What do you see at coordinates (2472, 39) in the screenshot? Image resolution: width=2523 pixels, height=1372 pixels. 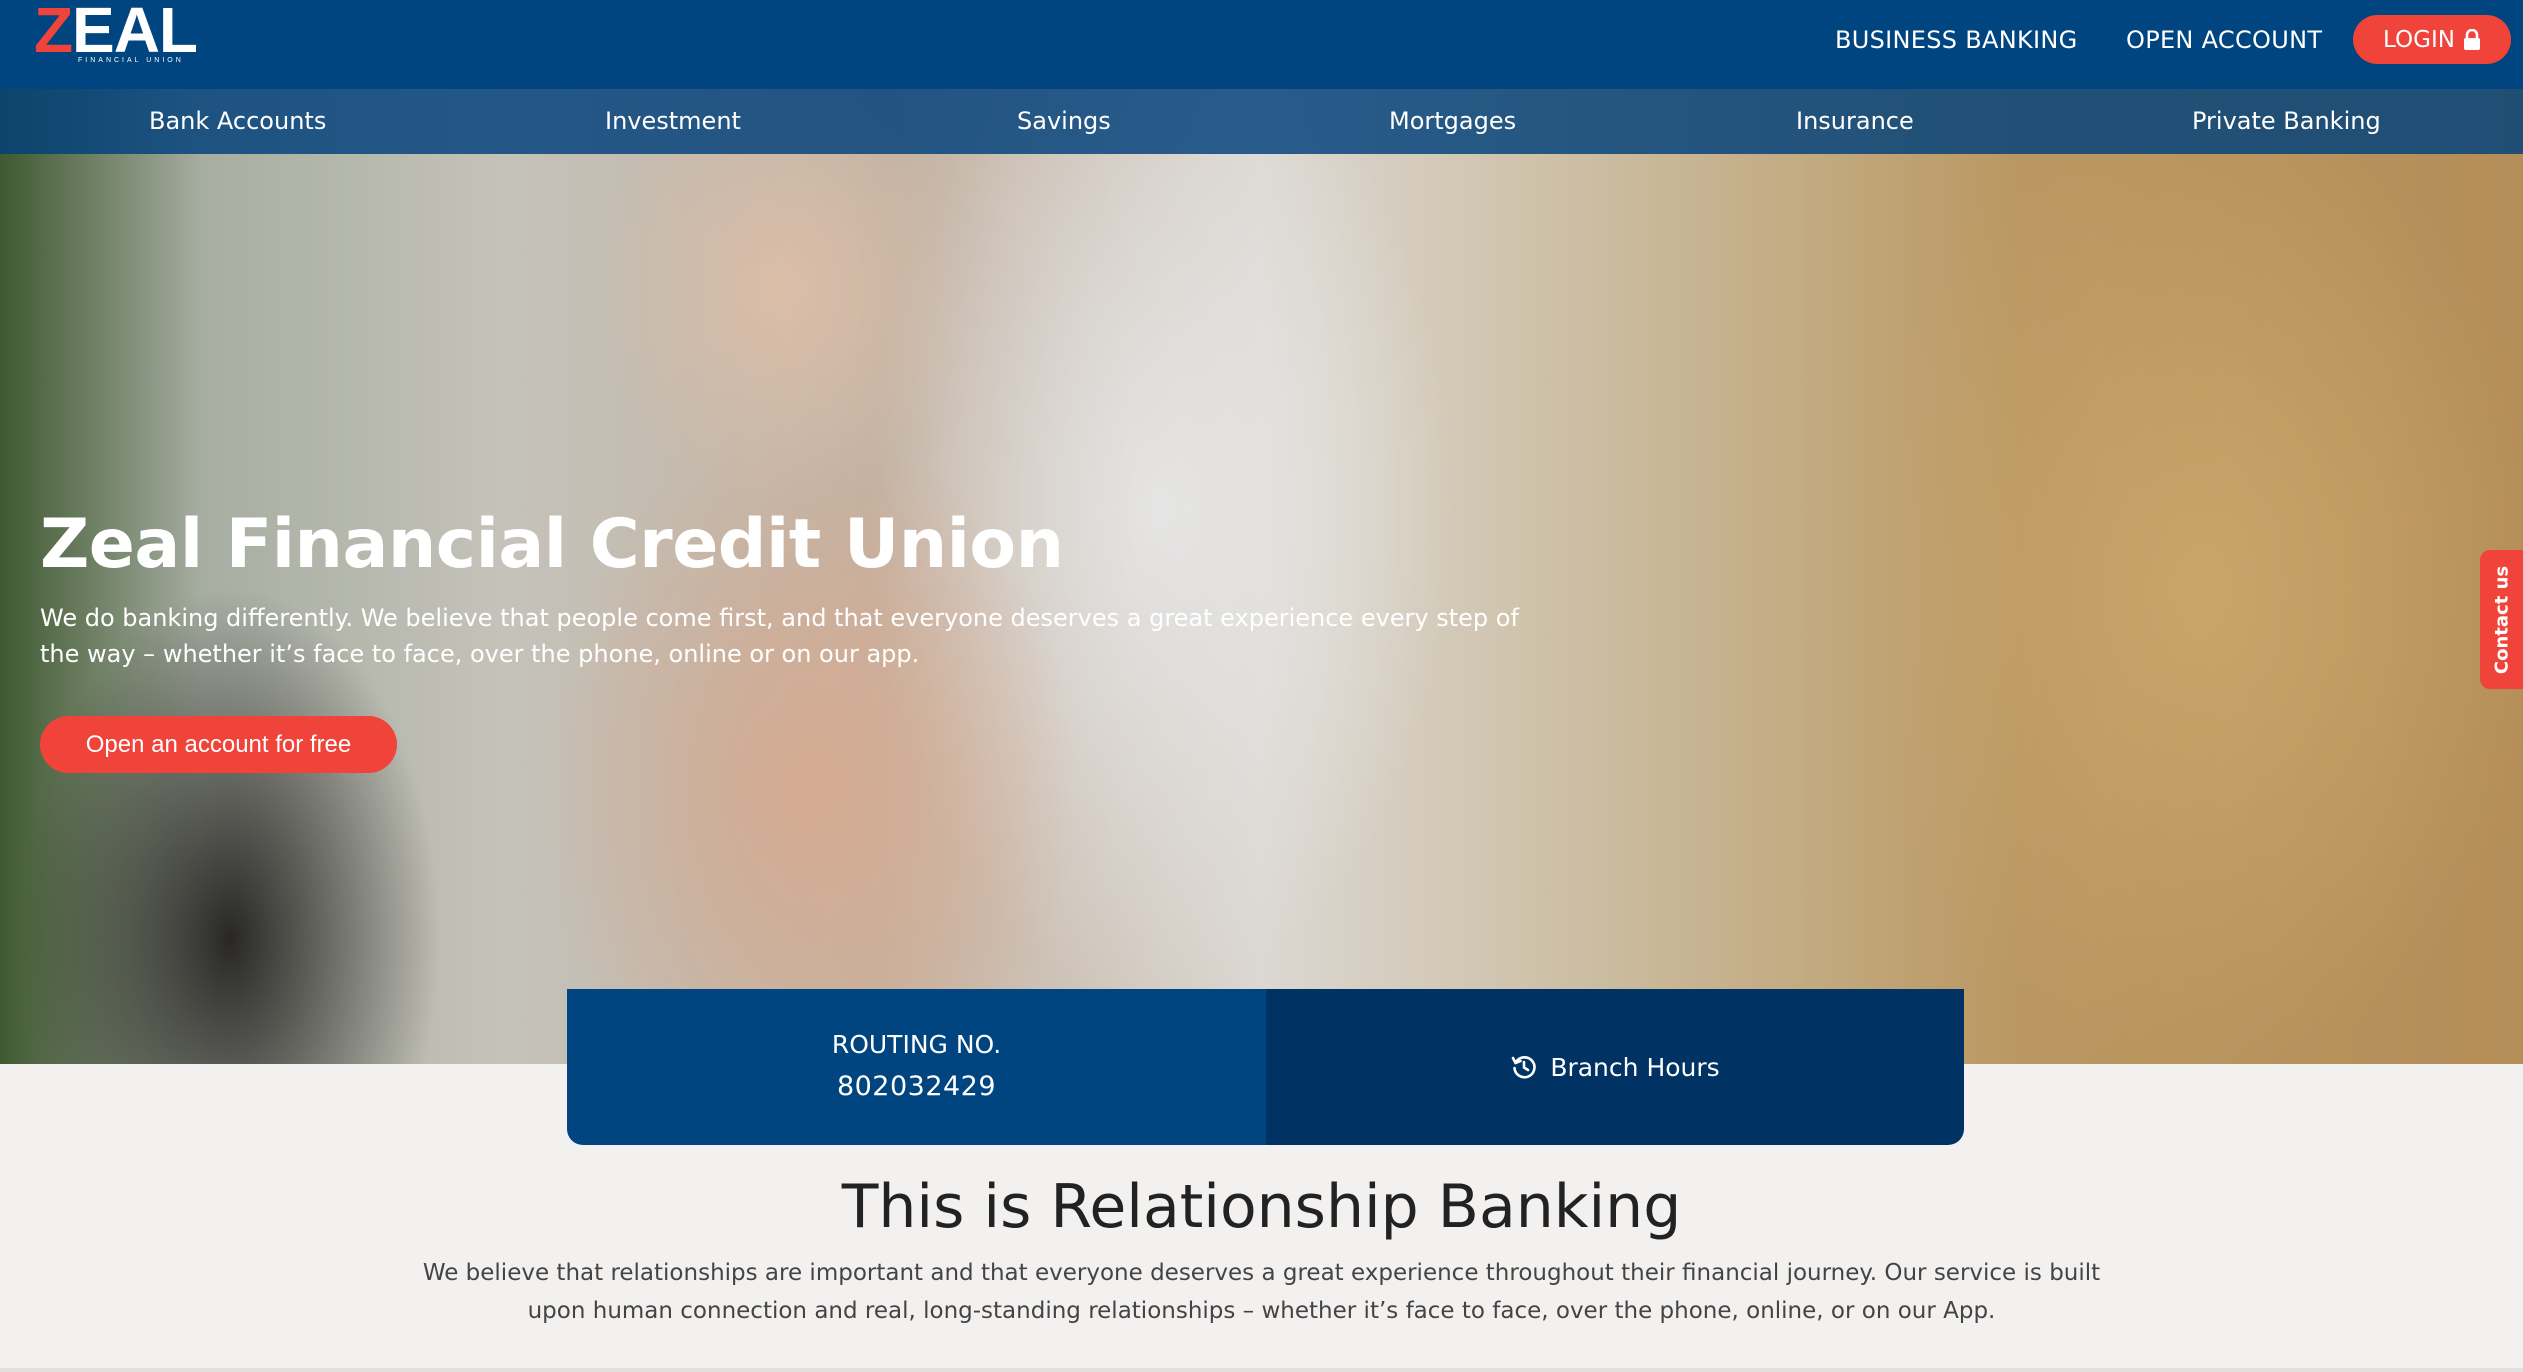 I see `lock-icon` at bounding box center [2472, 39].